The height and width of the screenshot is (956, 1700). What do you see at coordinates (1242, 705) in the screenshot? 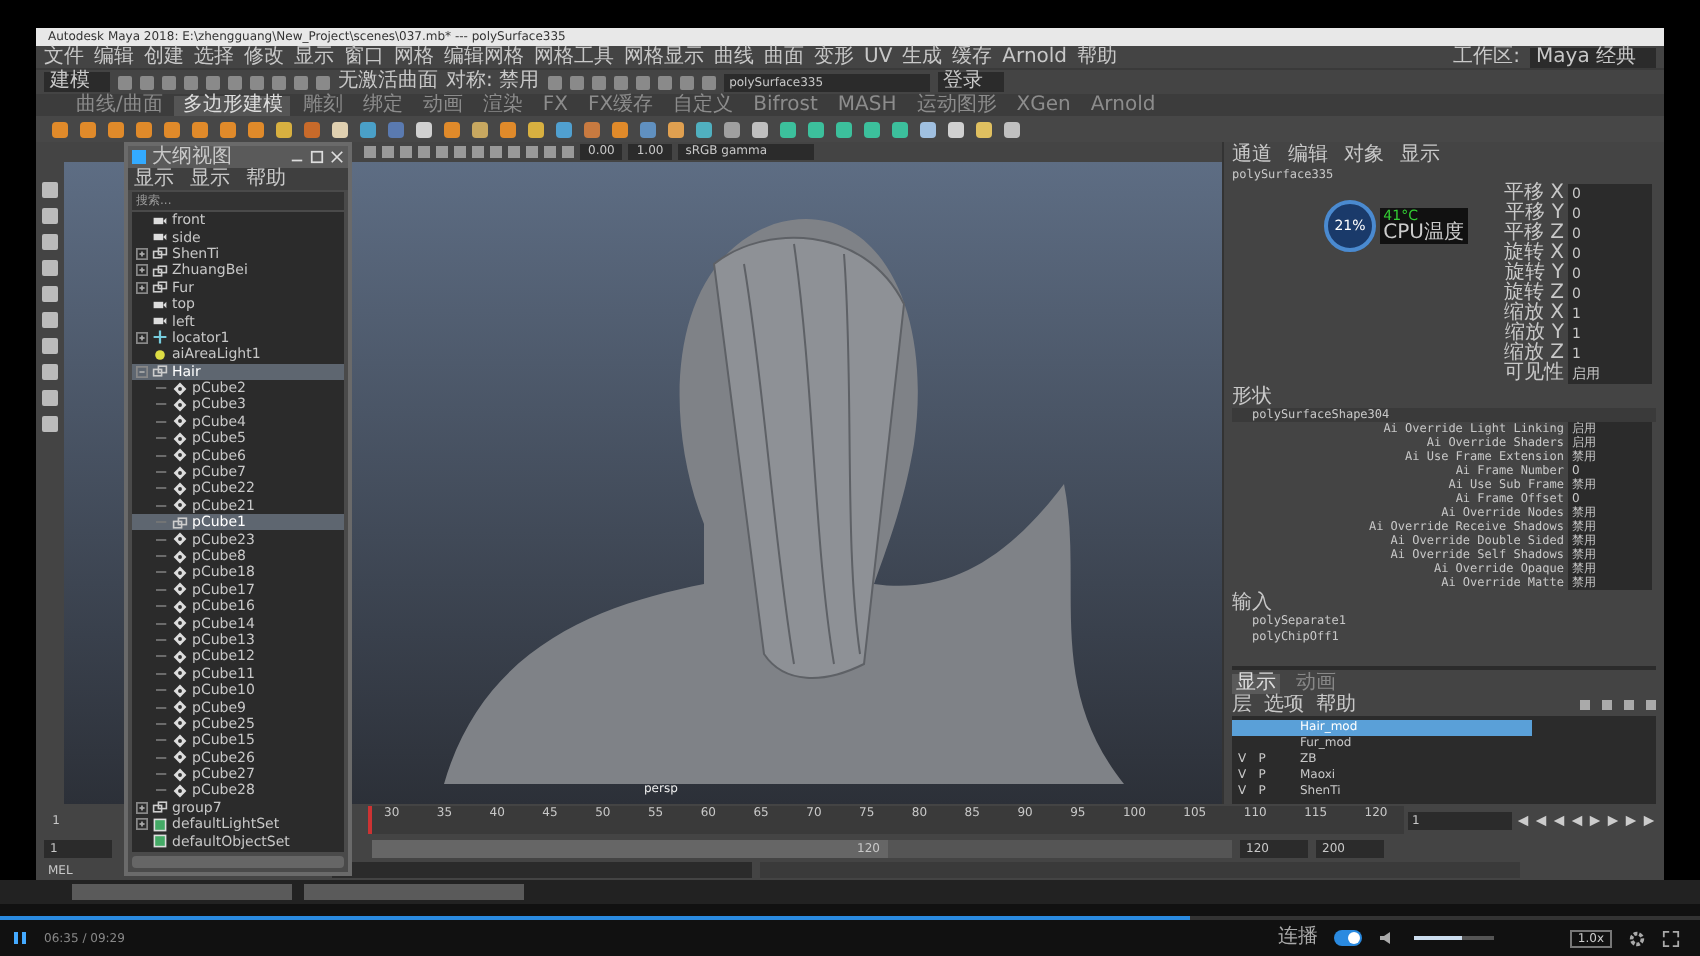
I see `layer-menu-item: 层` at bounding box center [1242, 705].